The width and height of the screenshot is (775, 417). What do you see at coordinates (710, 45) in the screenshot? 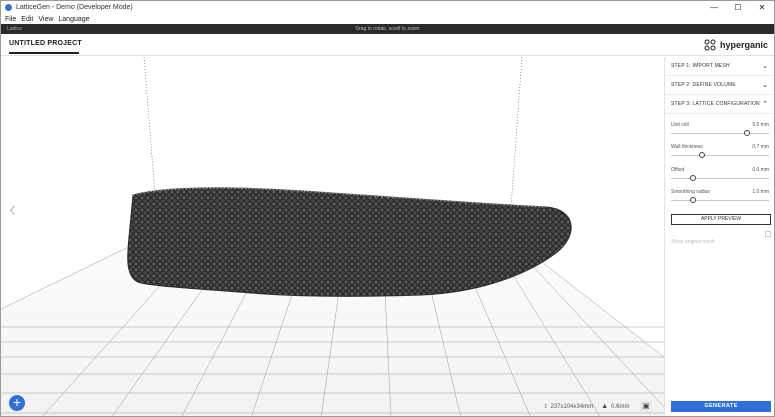
I see `hyperganic-logo-icon` at bounding box center [710, 45].